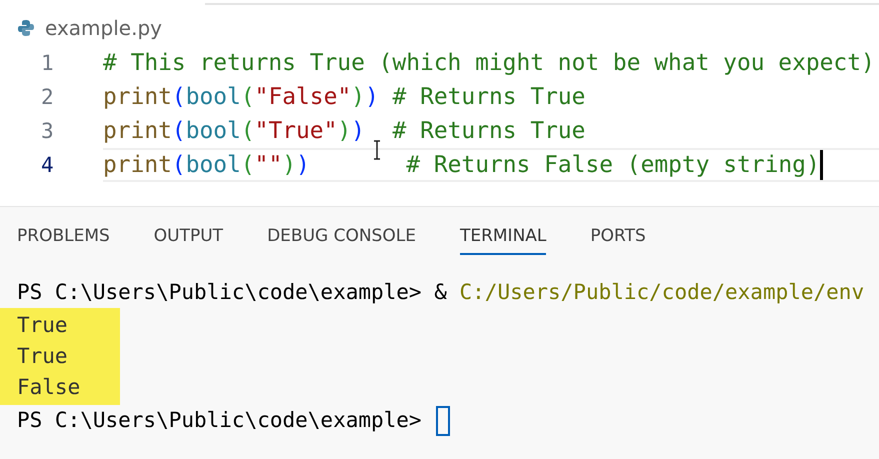 The width and height of the screenshot is (879, 459). What do you see at coordinates (821, 165) in the screenshot?
I see `text-cursor` at bounding box center [821, 165].